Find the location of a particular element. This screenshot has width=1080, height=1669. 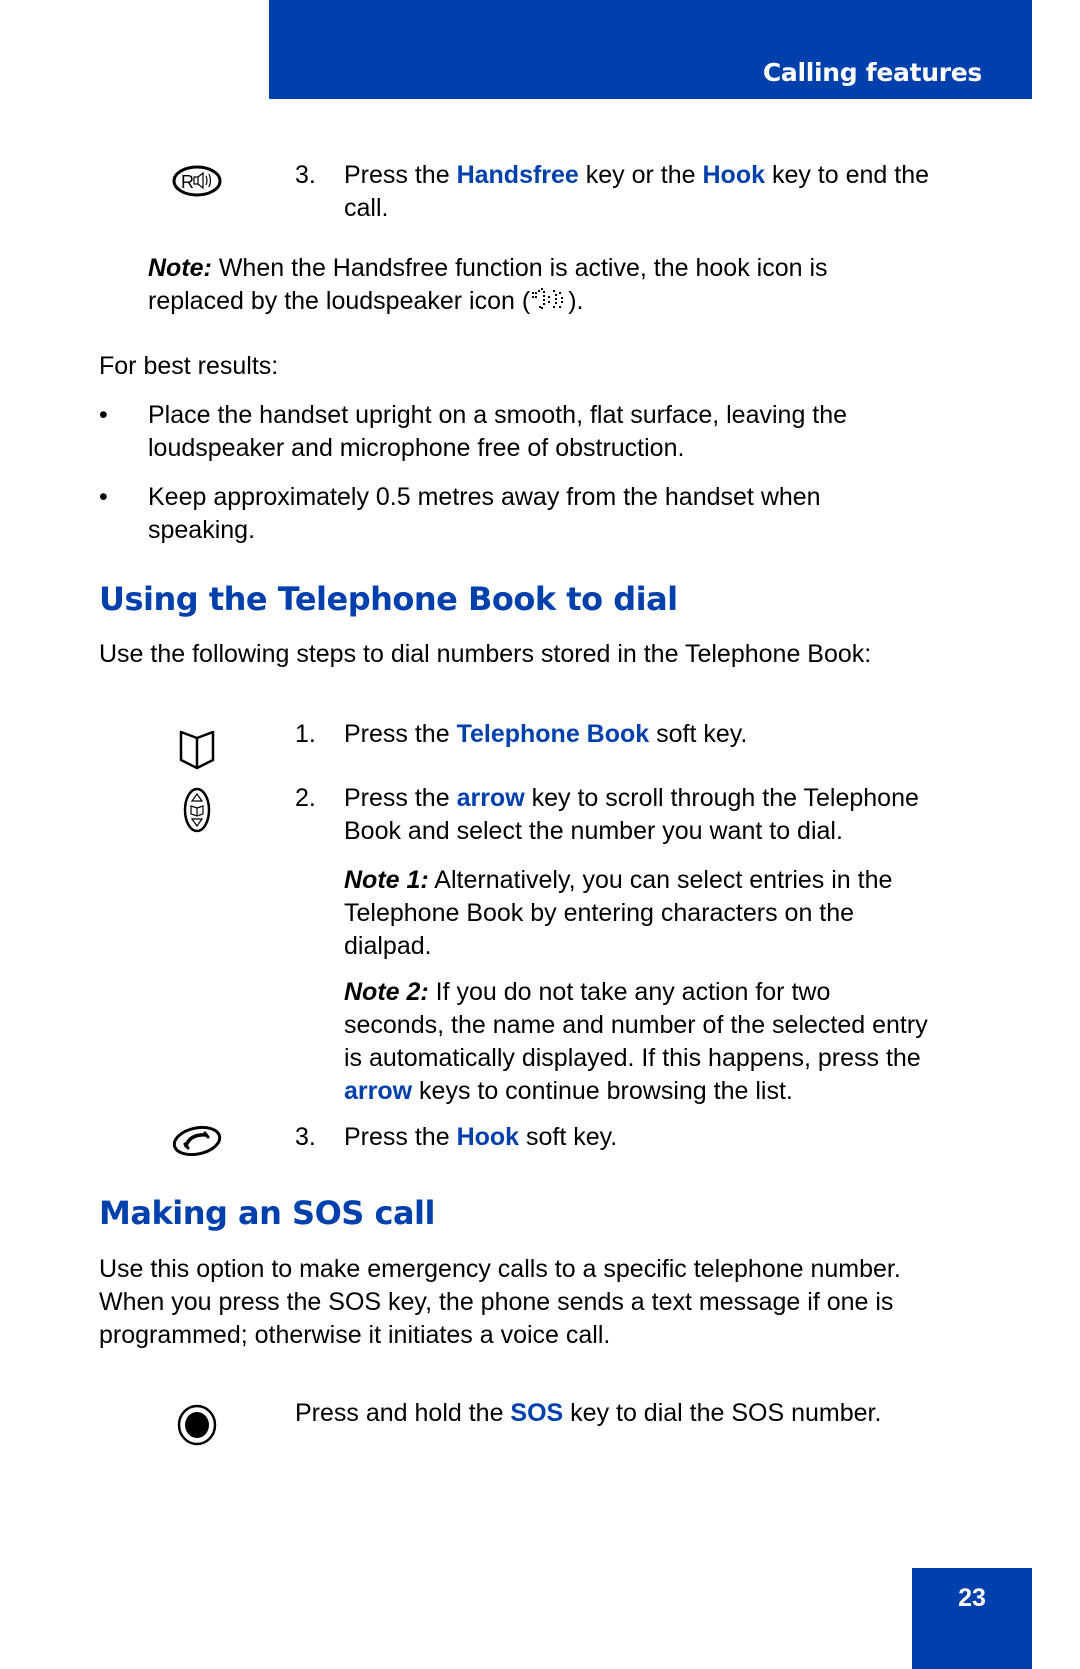

note-text: replaced by the loudspeaker icon ( is located at coordinates (339, 301).